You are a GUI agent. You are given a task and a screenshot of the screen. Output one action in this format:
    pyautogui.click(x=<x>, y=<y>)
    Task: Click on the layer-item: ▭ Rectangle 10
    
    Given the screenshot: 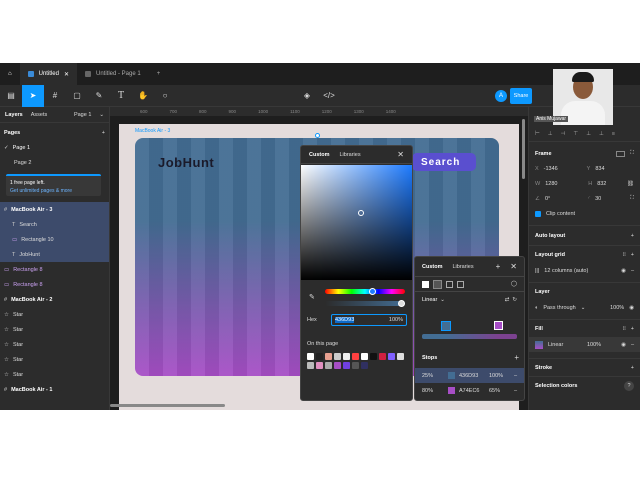 What is the action you would take?
    pyautogui.click(x=54, y=239)
    